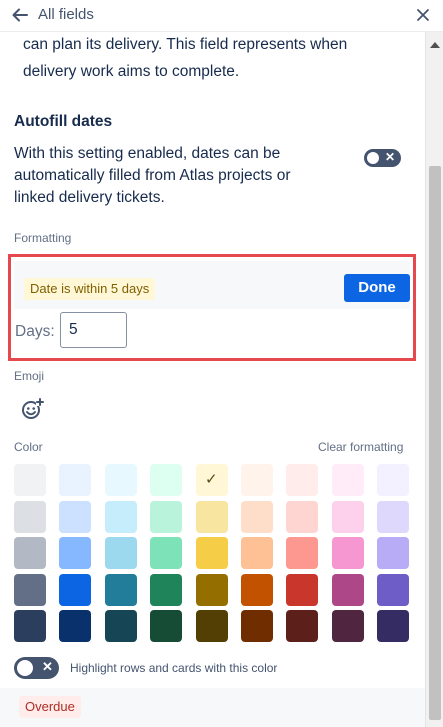 This screenshot has height=727, width=443. Describe the element at coordinates (435, 443) in the screenshot. I see `scrollbar-thumb` at that location.